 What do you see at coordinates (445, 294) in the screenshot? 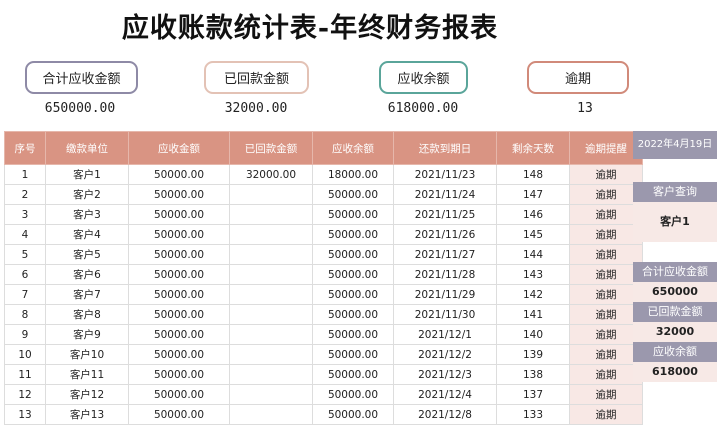
I see `table-cell: 2021/11/29` at bounding box center [445, 294].